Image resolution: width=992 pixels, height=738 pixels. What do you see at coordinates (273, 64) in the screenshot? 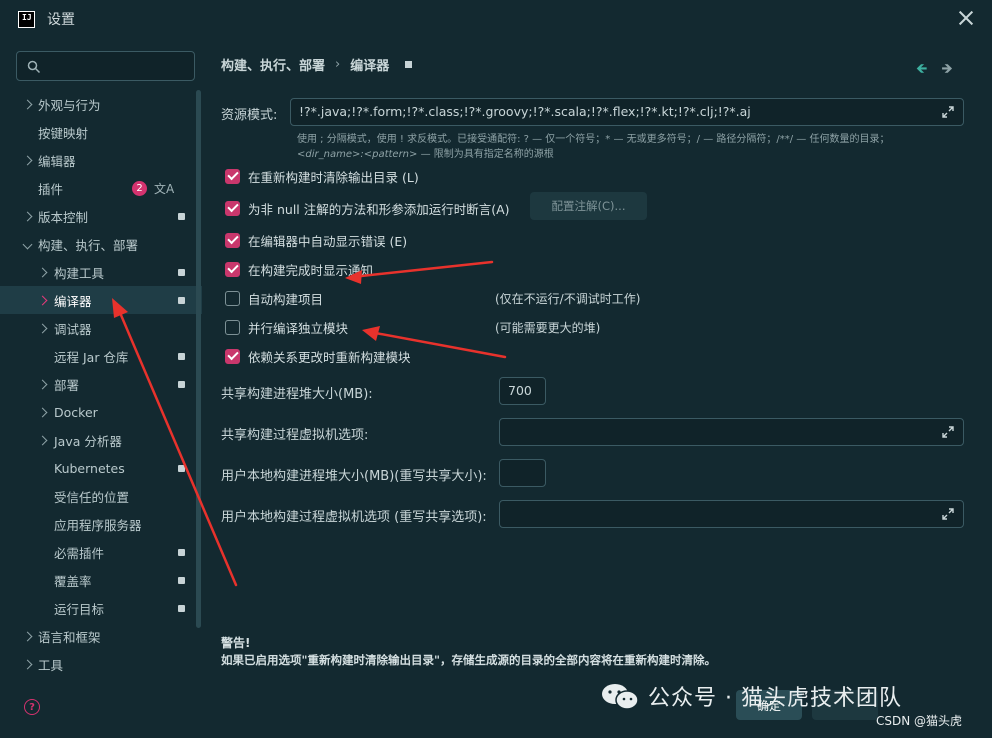
I see `breadcrumb-parent: 构建、执行、部署` at bounding box center [273, 64].